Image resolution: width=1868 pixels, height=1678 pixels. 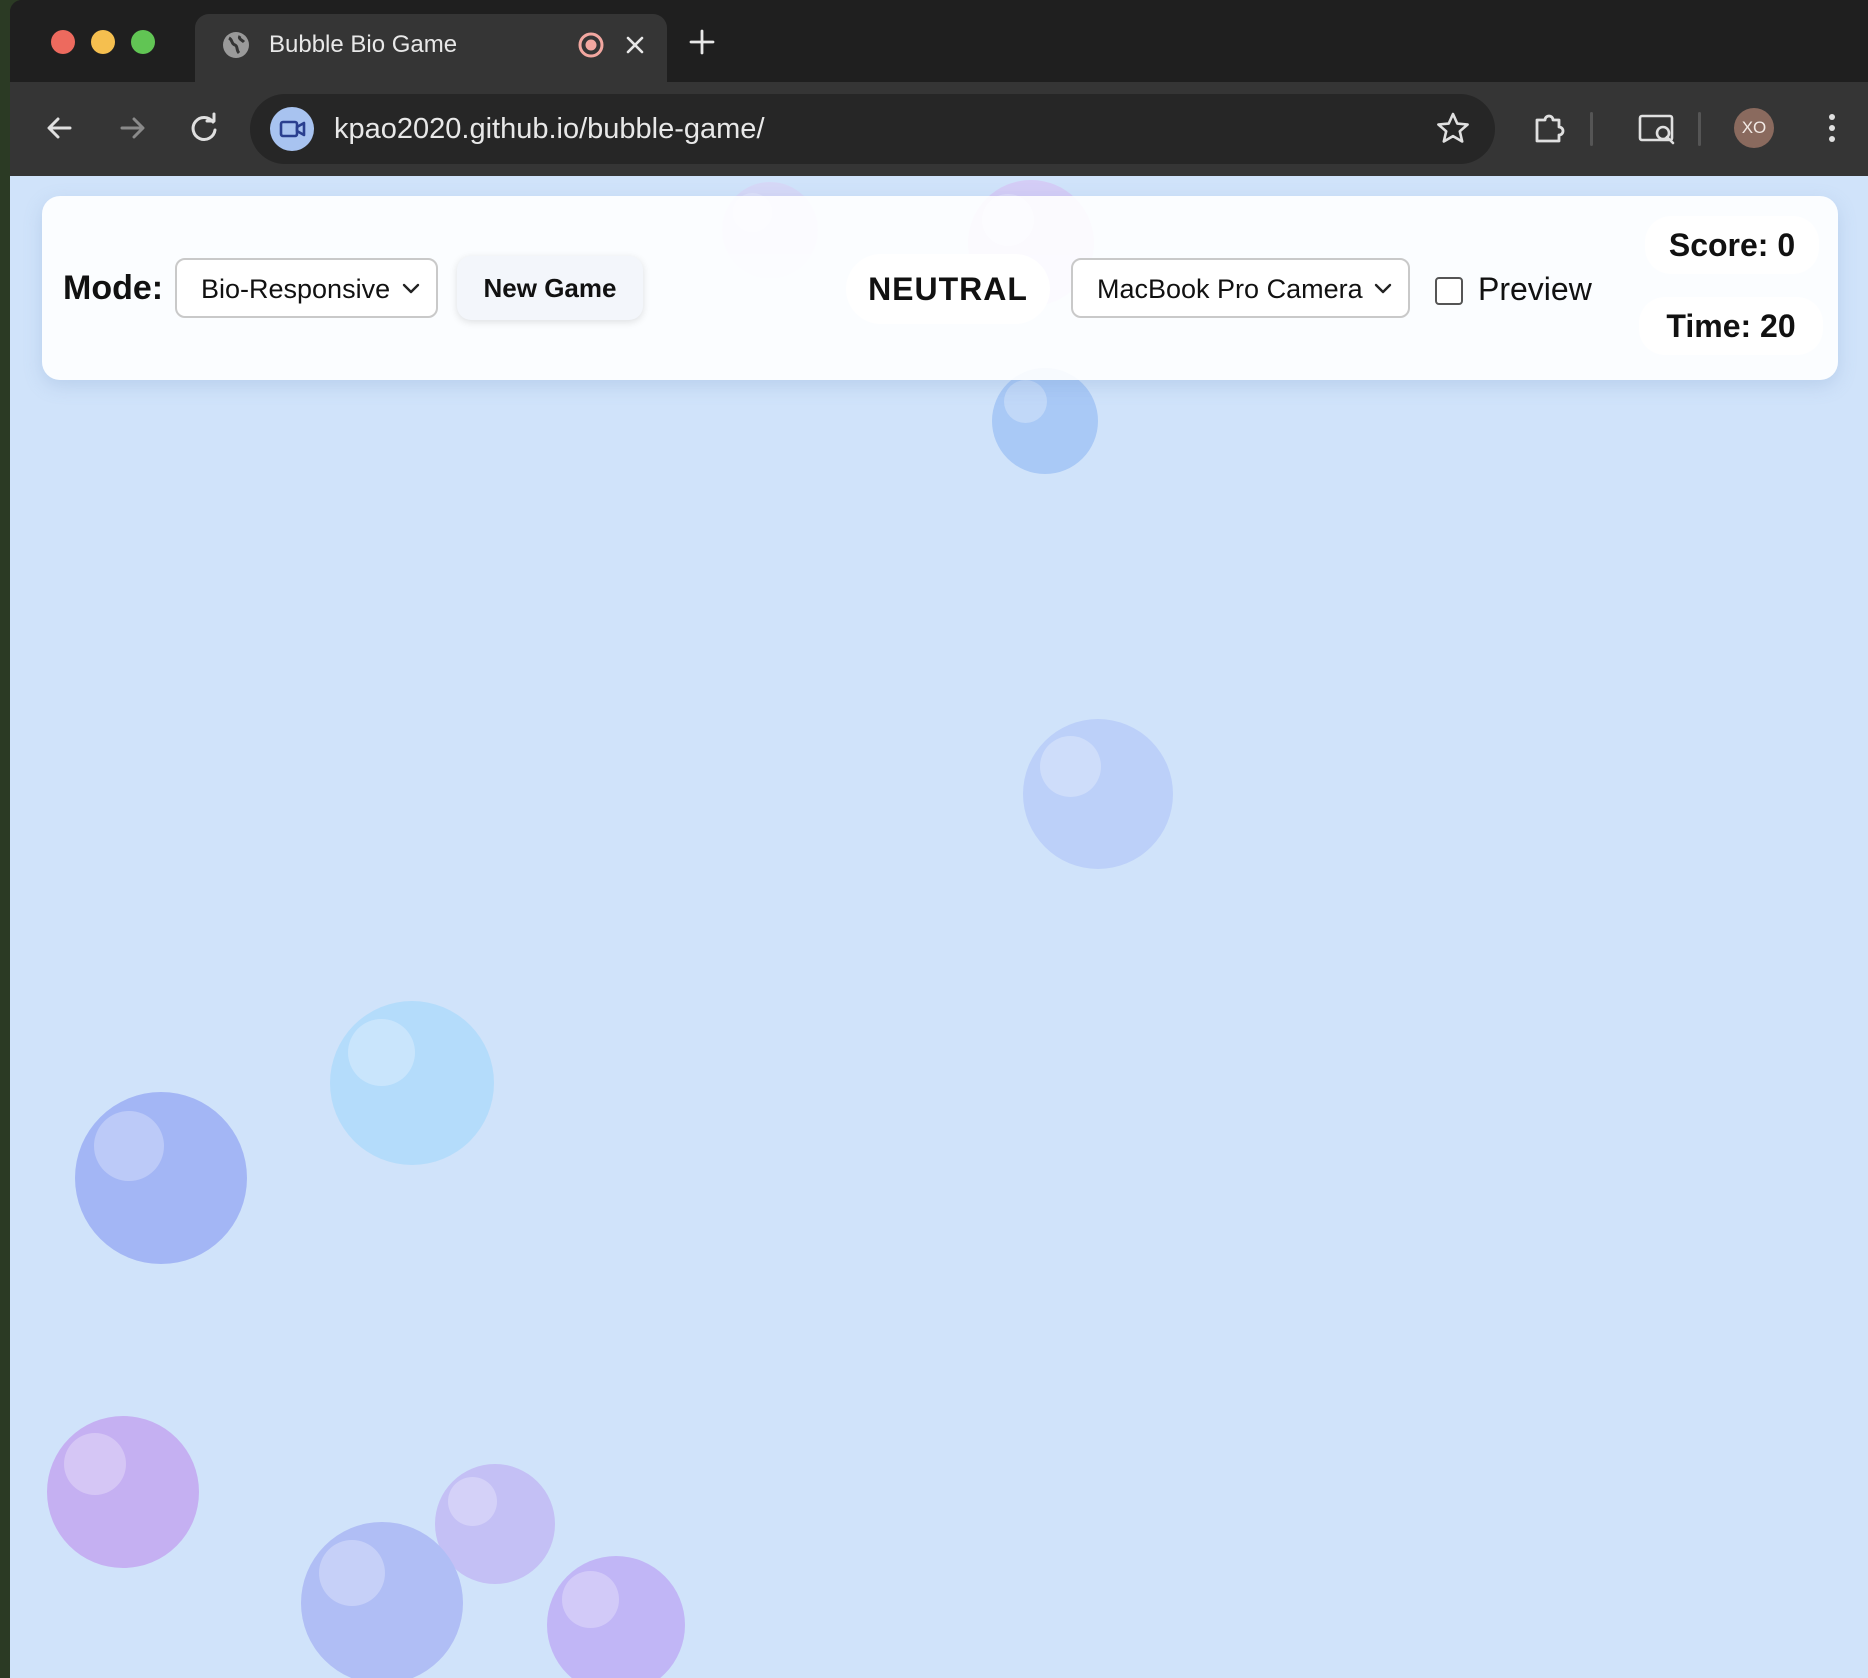 I want to click on recording-icon, so click(x=591, y=45).